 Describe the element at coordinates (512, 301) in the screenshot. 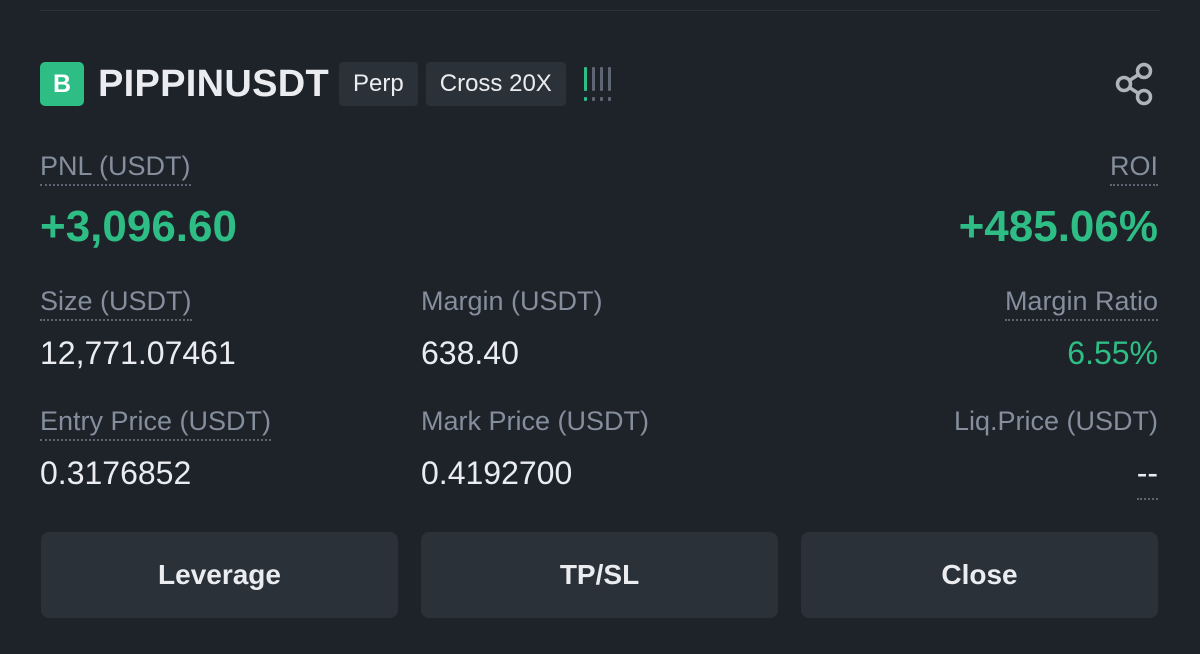

I see `margin-label: Margin (USDT)` at that location.